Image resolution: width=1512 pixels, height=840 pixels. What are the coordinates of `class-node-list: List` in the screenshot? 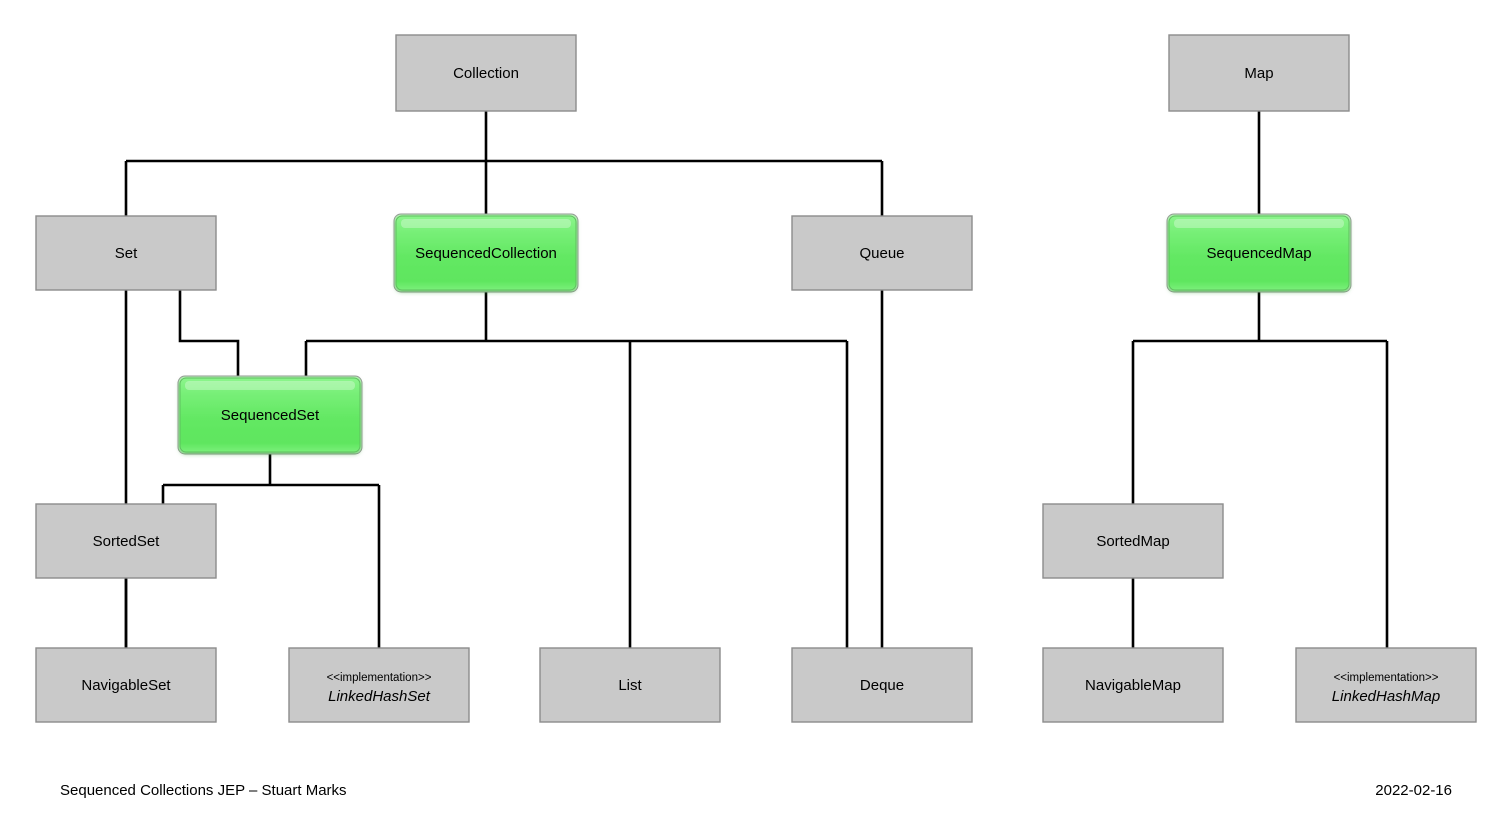 It's located at (630, 685).